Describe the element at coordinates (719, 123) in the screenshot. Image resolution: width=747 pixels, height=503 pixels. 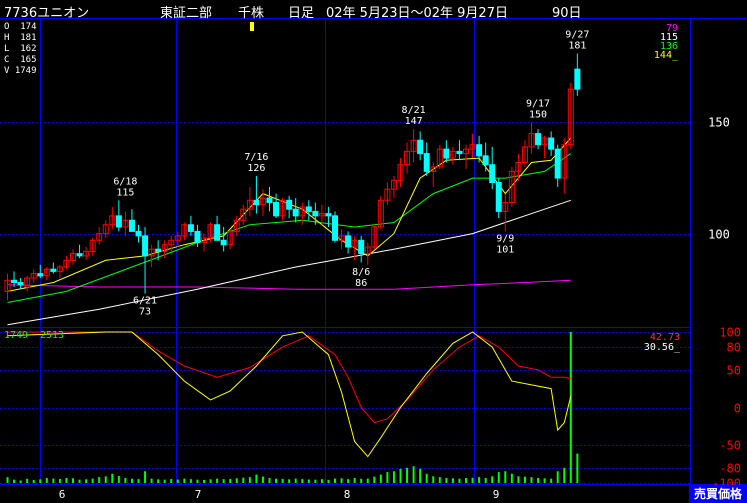
I see `price-tick-label: 150` at that location.